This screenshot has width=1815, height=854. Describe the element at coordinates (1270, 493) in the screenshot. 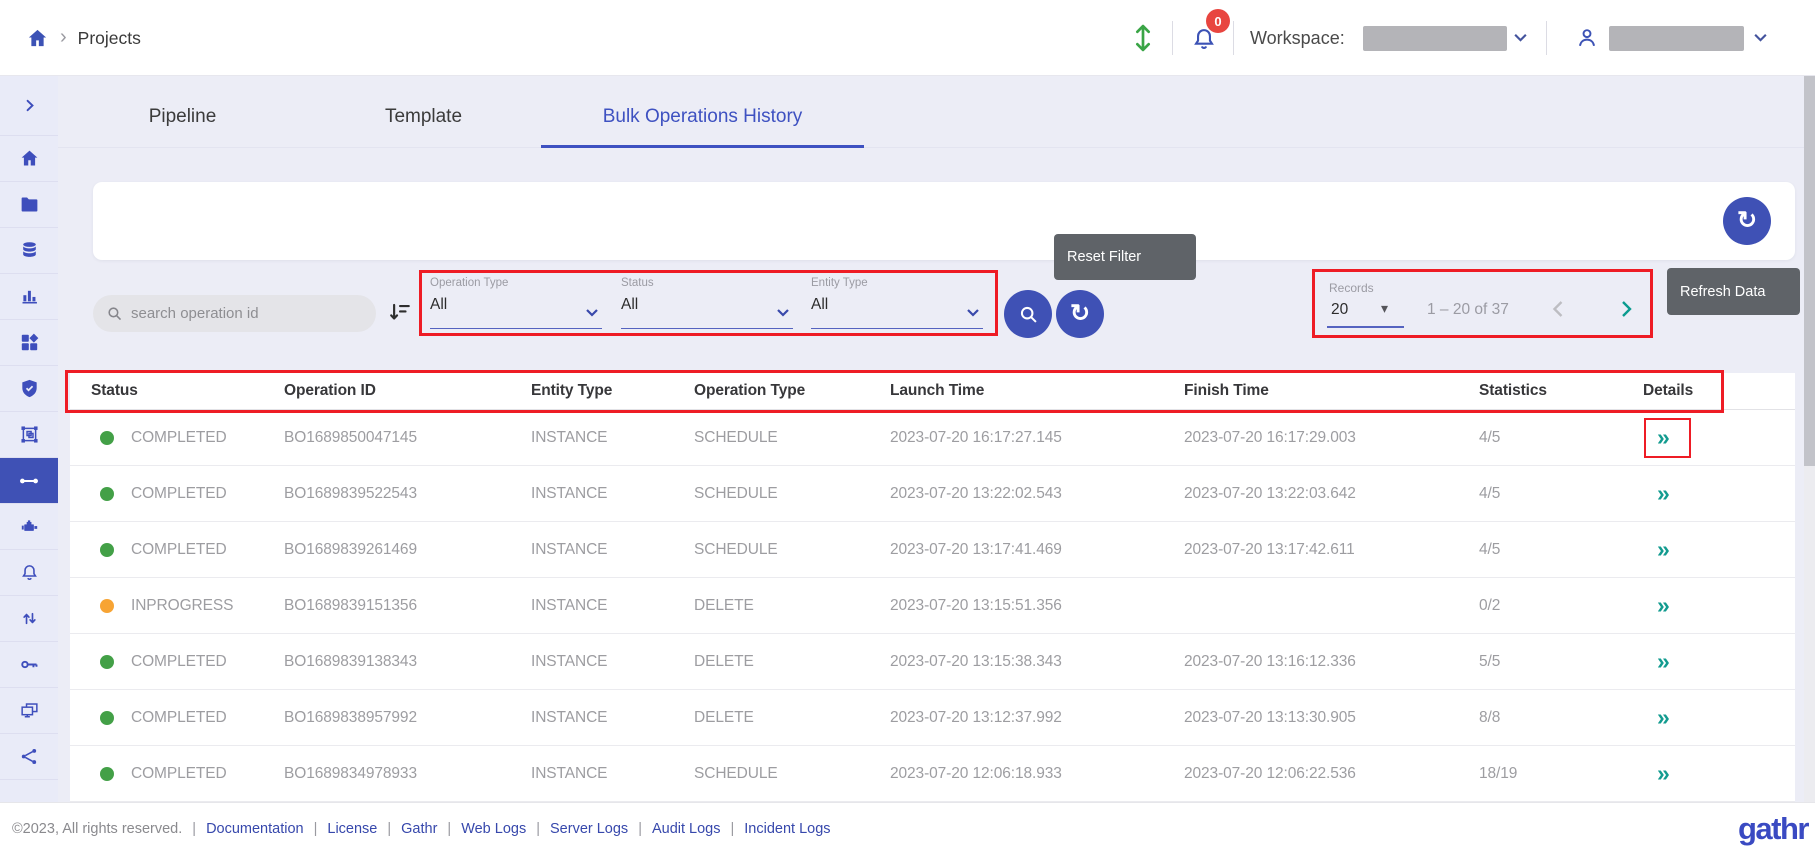

I see `finish-time-cell: 2023-07-20 13:22:03.642` at that location.